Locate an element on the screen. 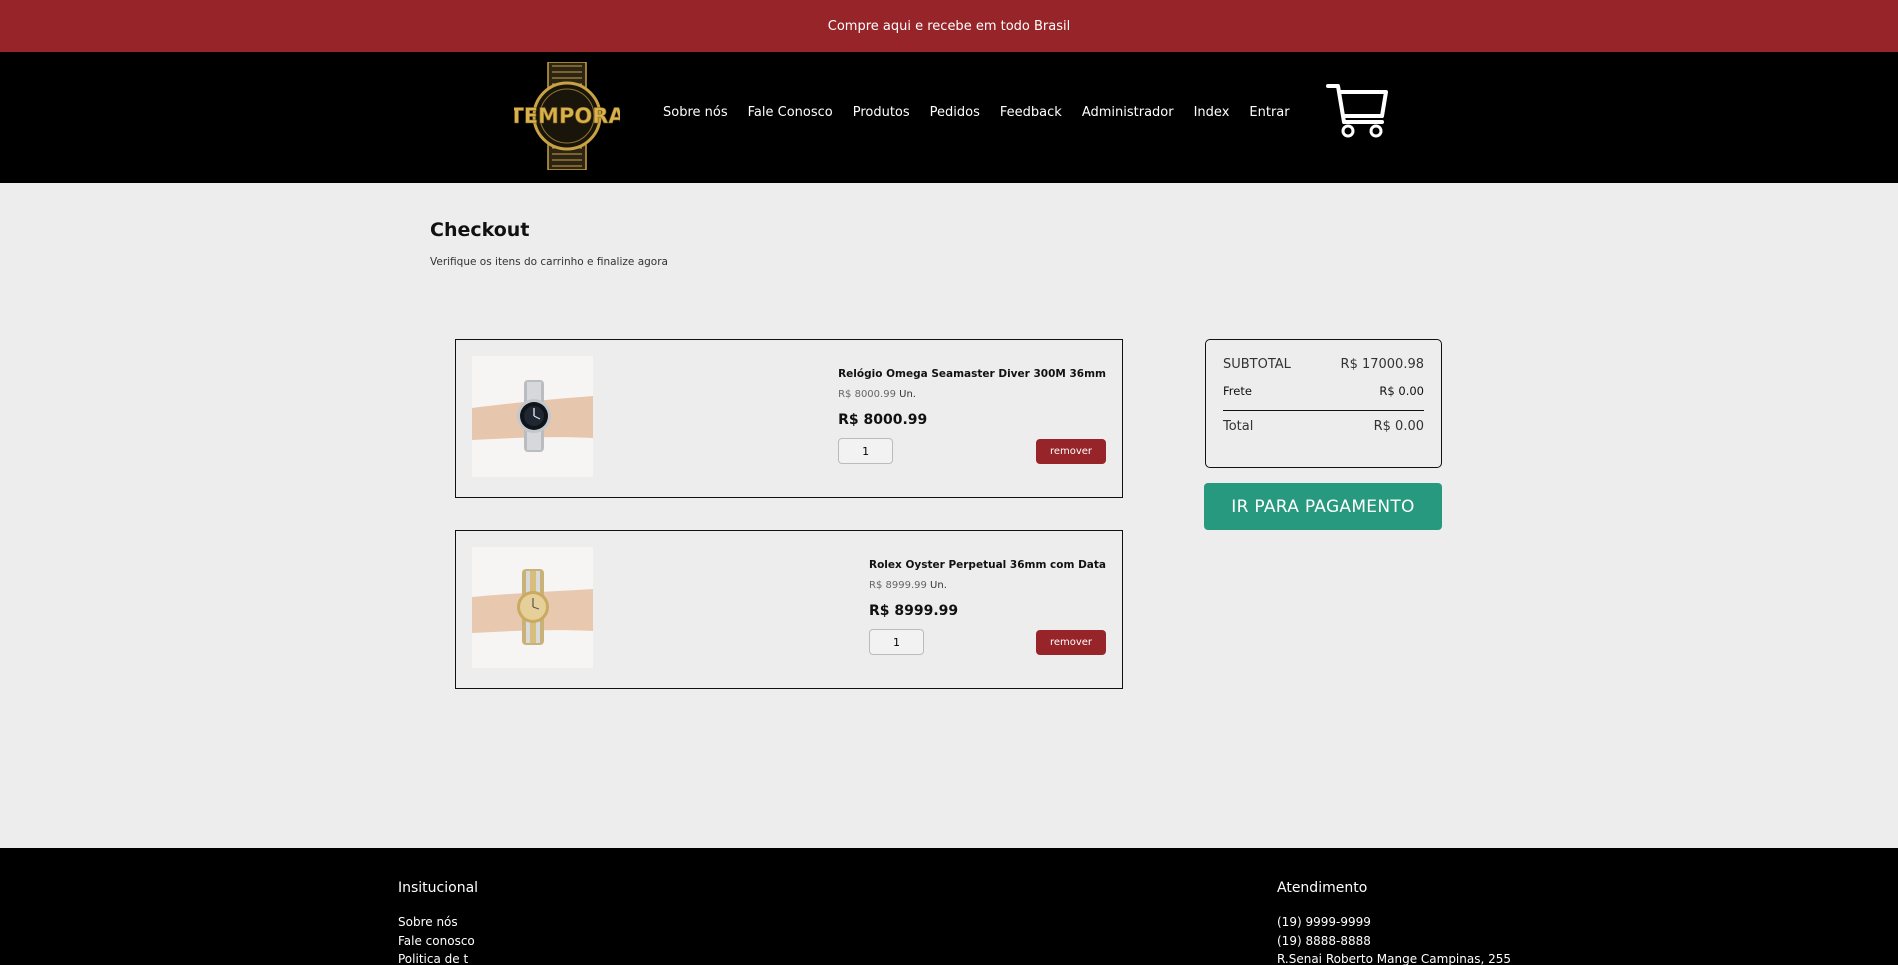  nav-pedidos: Pedidos is located at coordinates (955, 112).